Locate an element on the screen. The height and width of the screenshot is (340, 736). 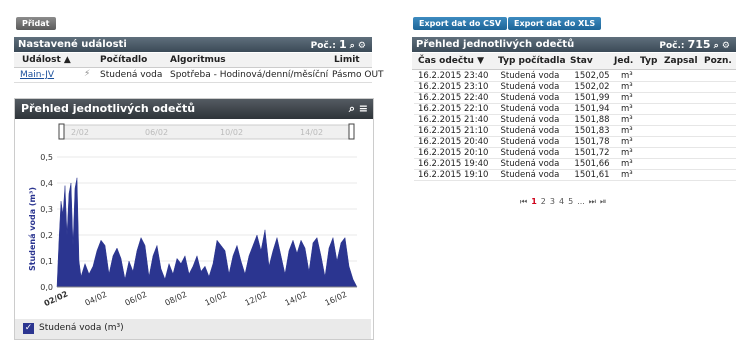
events-panel-header: Nastavené události Poč.: 1 ⌕ ⚙ is located at coordinates (193, 44).